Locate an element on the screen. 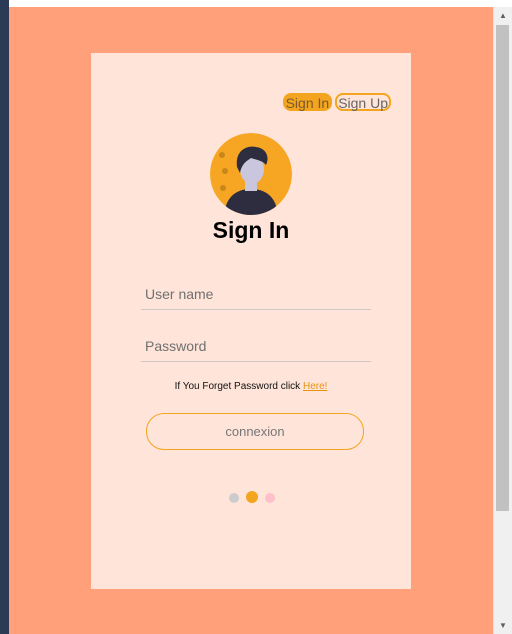  password-input is located at coordinates (256, 346).